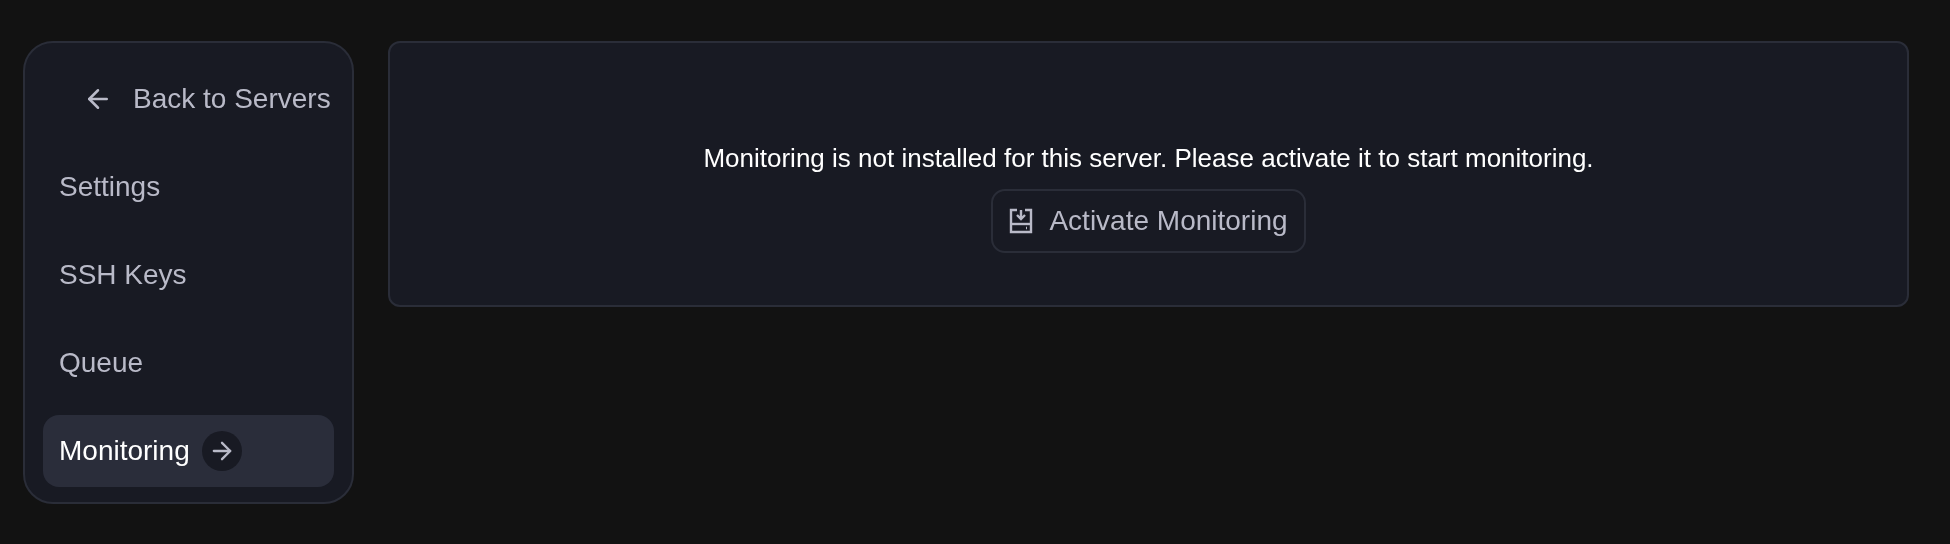 The width and height of the screenshot is (1950, 544). What do you see at coordinates (1021, 221) in the screenshot?
I see `install-icon` at bounding box center [1021, 221].